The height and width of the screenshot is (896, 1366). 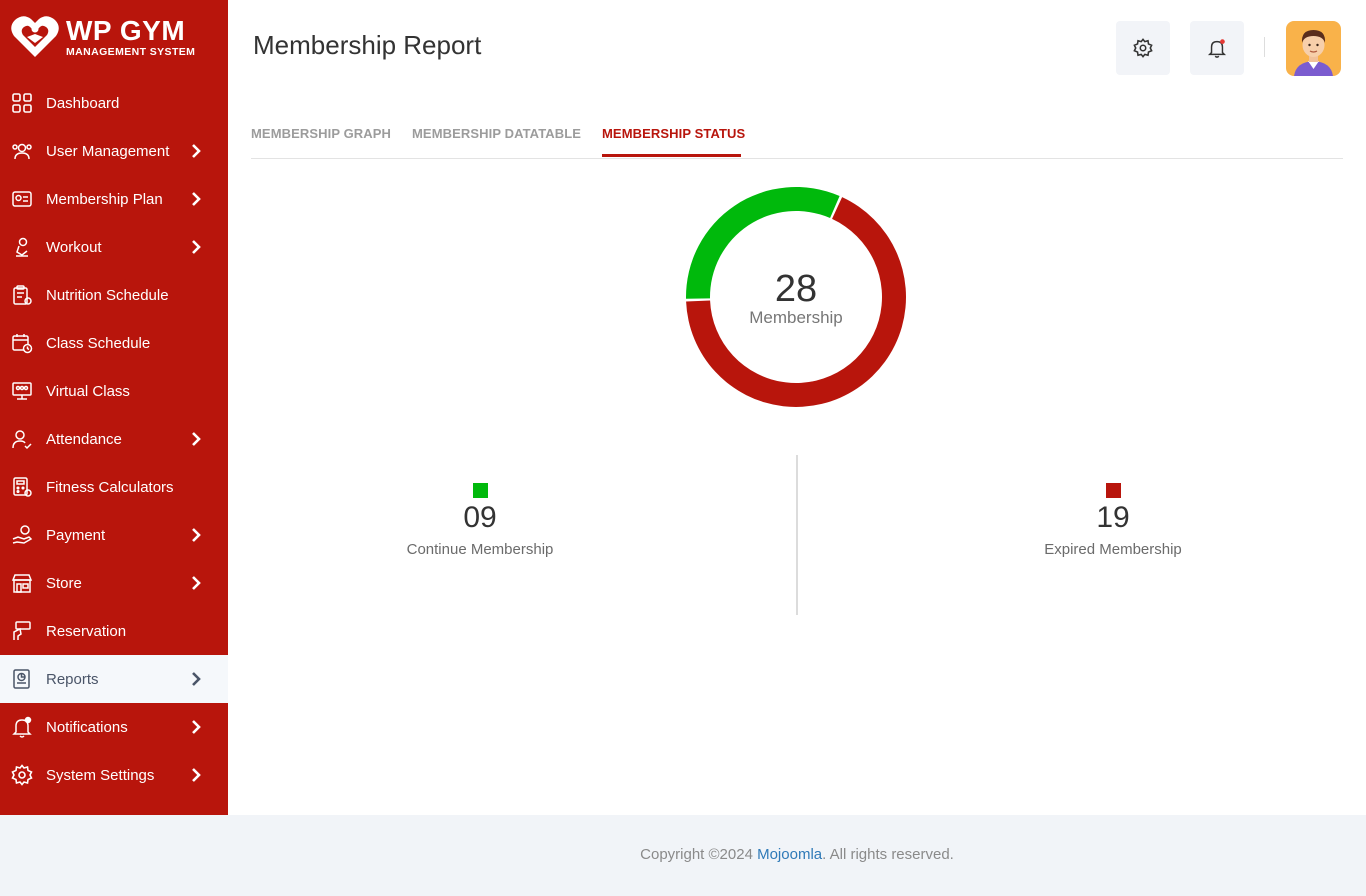 I want to click on page-title: Membership Report, so click(x=367, y=45).